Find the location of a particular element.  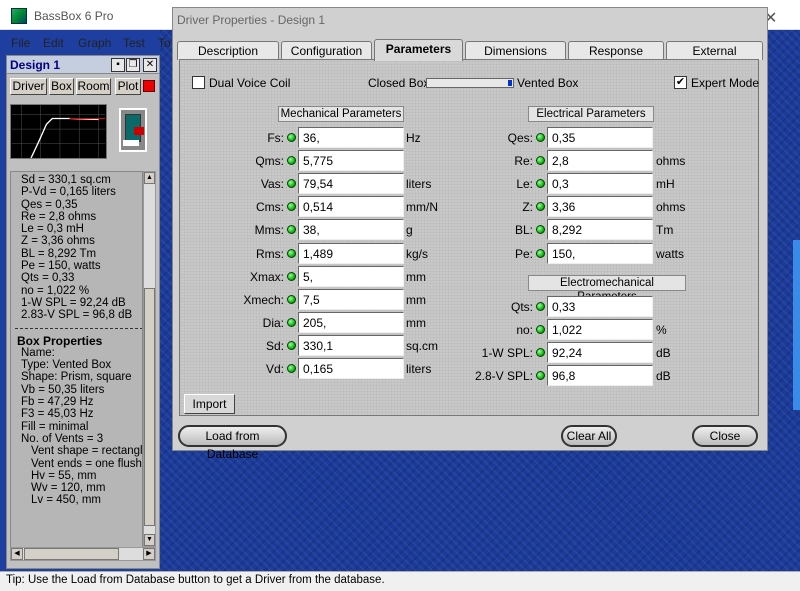

info-line: Le = 0,3 mH is located at coordinates (52, 229).